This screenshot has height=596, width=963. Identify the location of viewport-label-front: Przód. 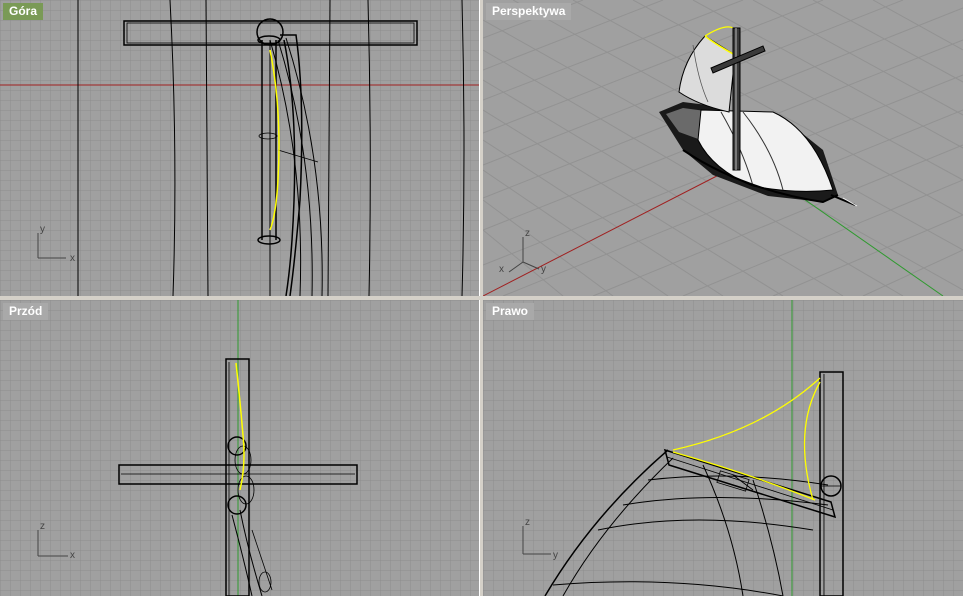
(26, 311).